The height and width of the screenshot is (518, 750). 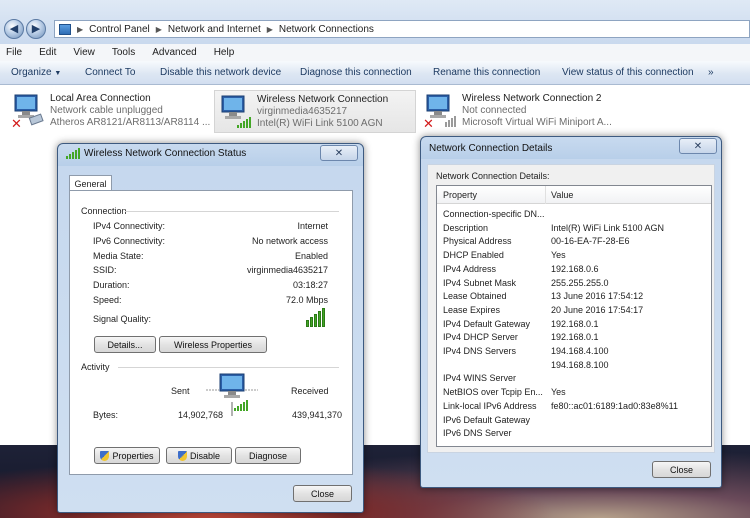 What do you see at coordinates (486, 72) in the screenshot?
I see `rename-connection-button: Rename this connection` at bounding box center [486, 72].